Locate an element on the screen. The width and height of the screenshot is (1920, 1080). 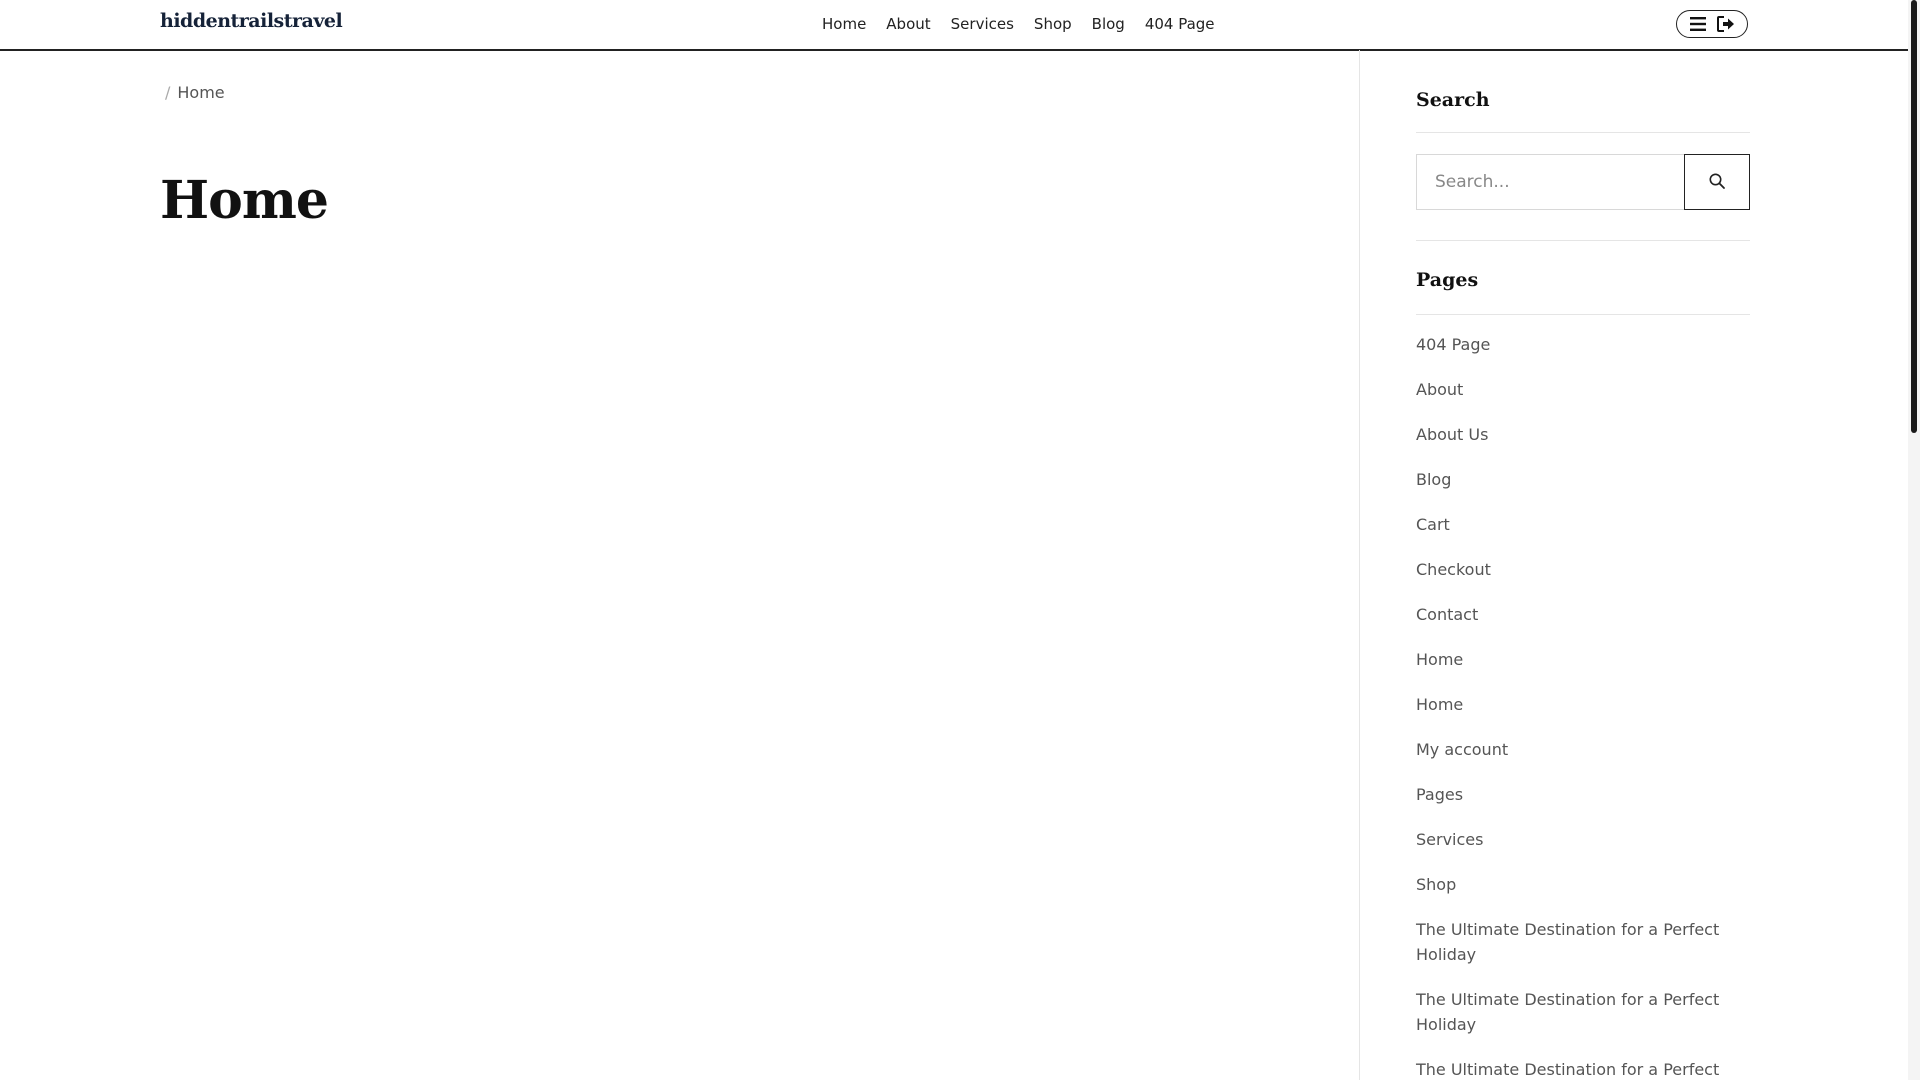
nav-item-404-page: 404 Page is located at coordinates (1180, 24).